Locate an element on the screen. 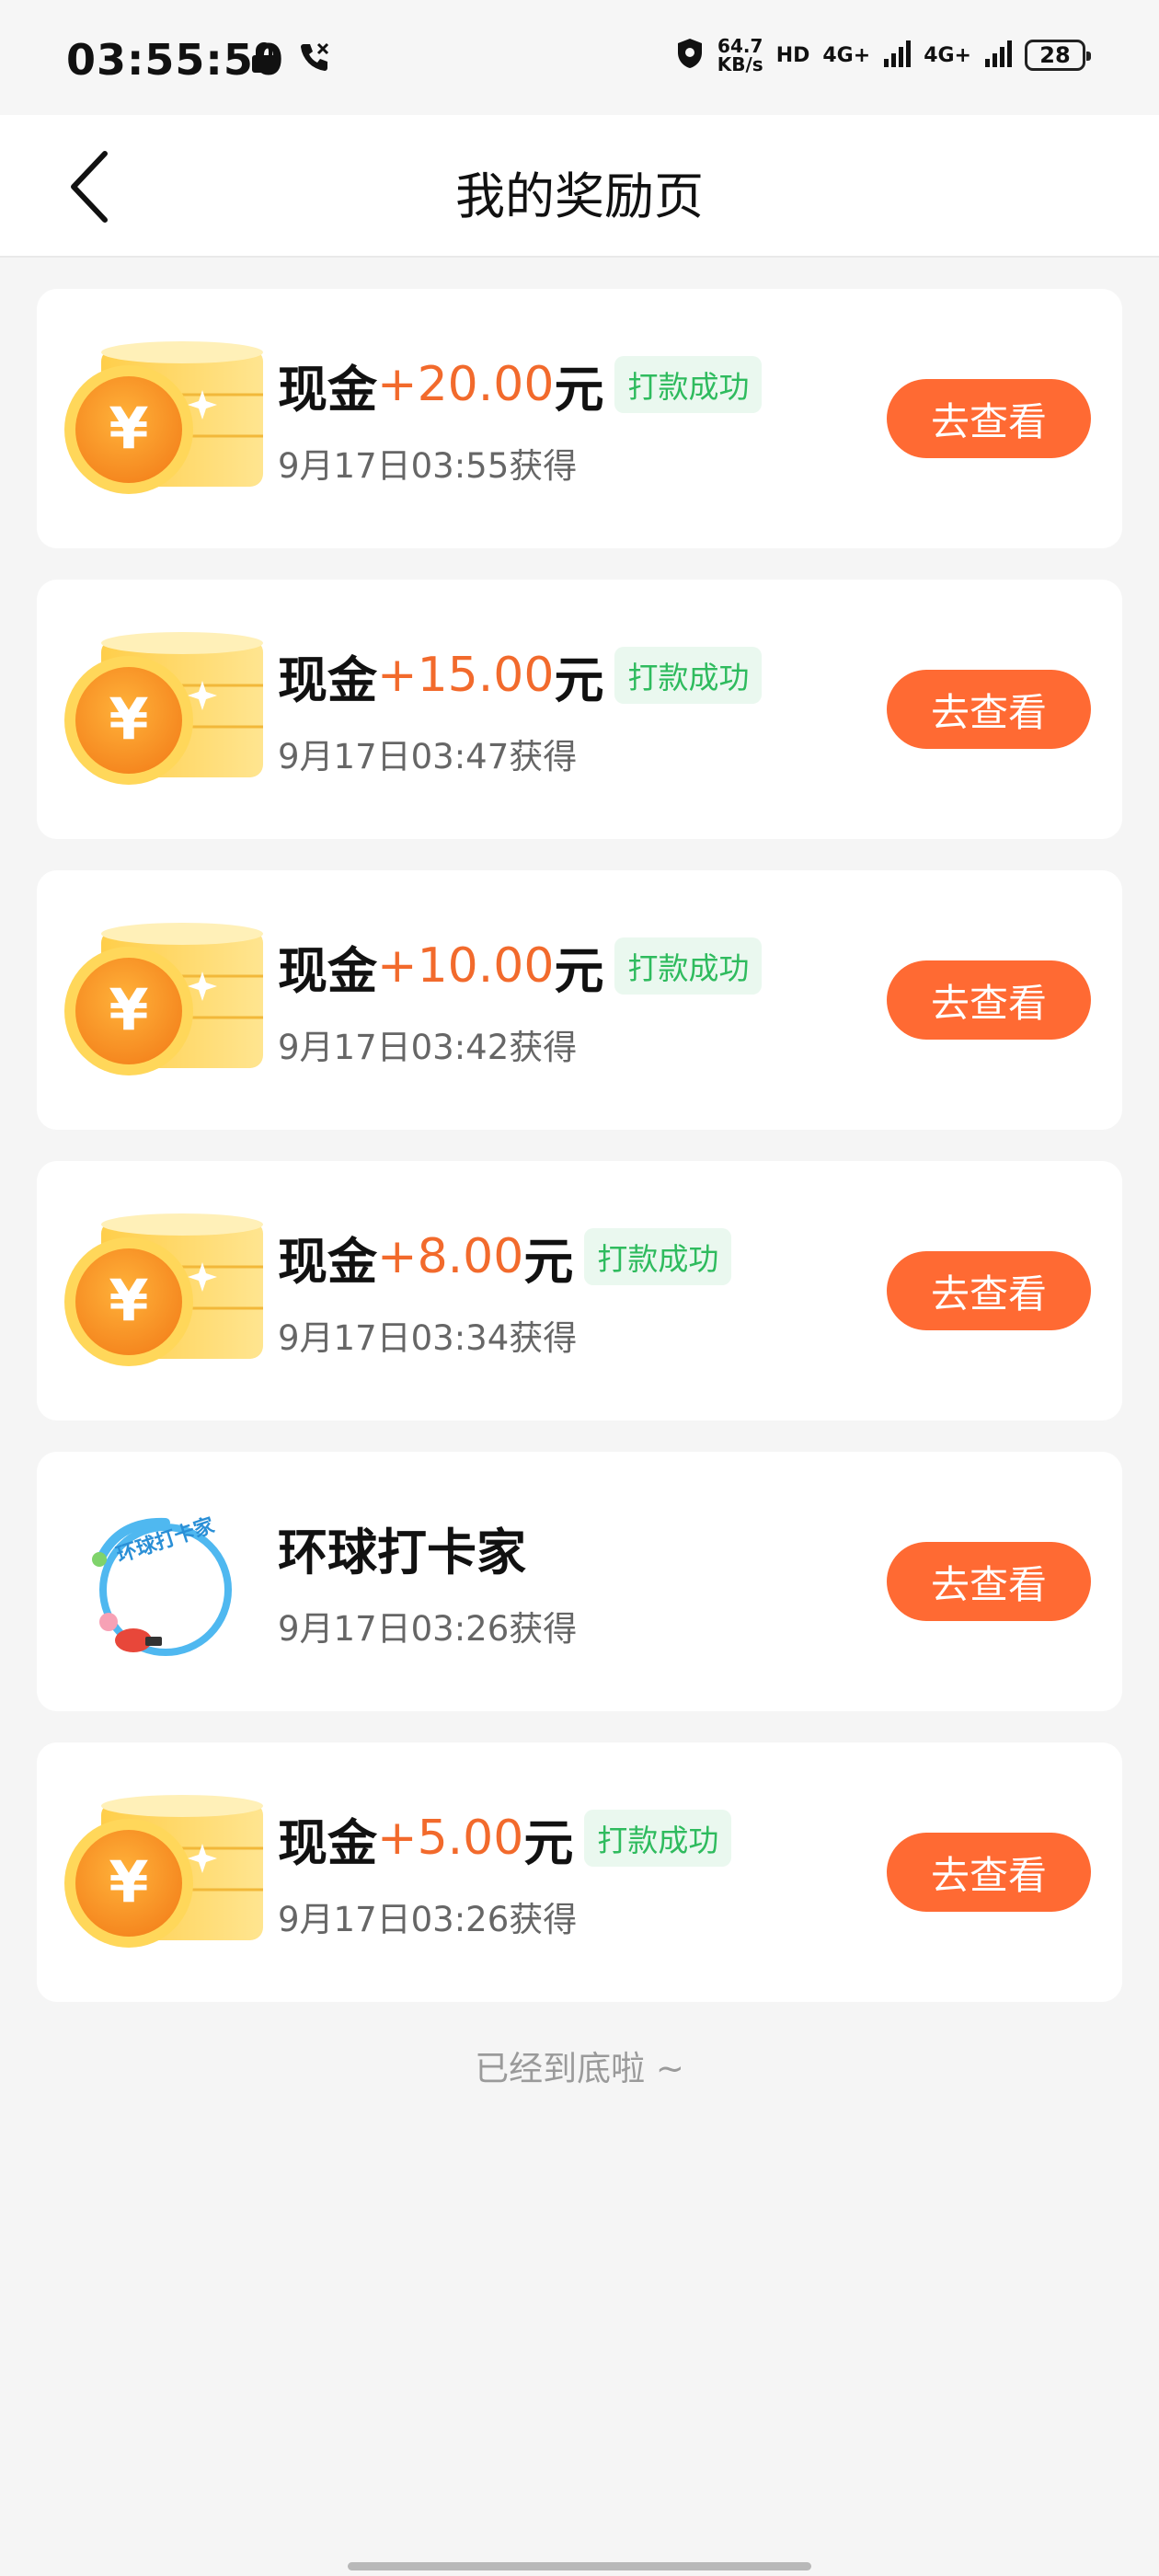  reward-info: 现金 +5.00 元 打款成功 9月17日03:26获得 is located at coordinates (505, 1873).